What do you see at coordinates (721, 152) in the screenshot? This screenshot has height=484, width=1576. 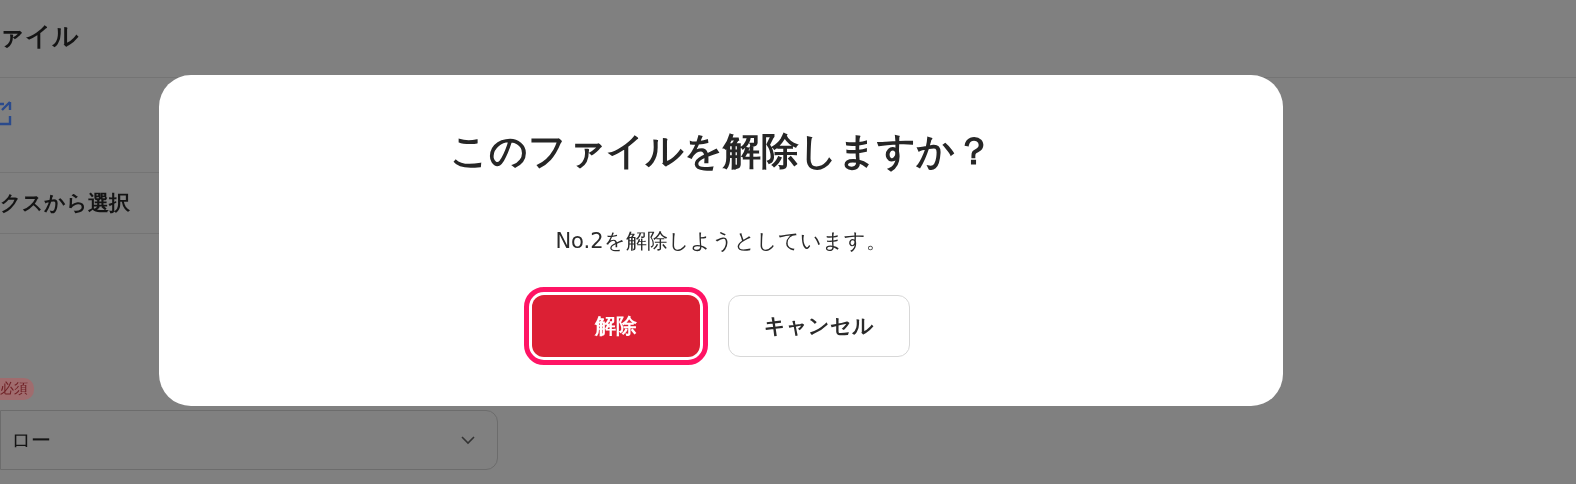 I see `dialog-title: このファイルを解除しますか？` at bounding box center [721, 152].